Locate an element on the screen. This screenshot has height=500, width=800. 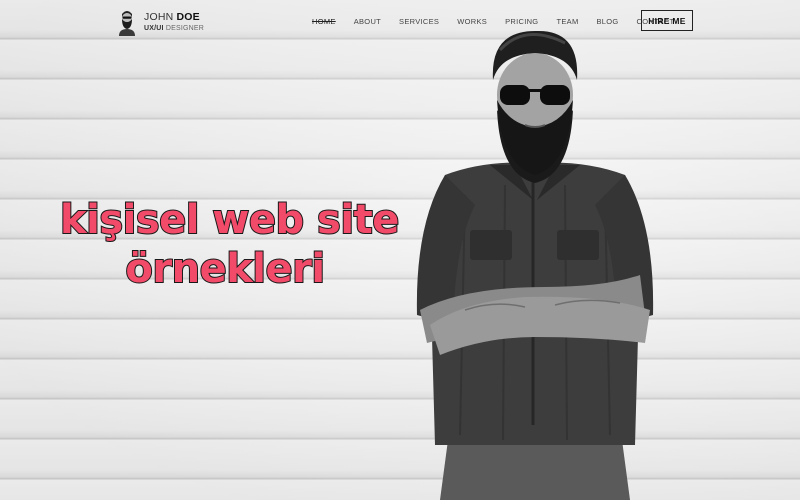
nav-item-about: ABOUT is located at coordinates (367, 21).